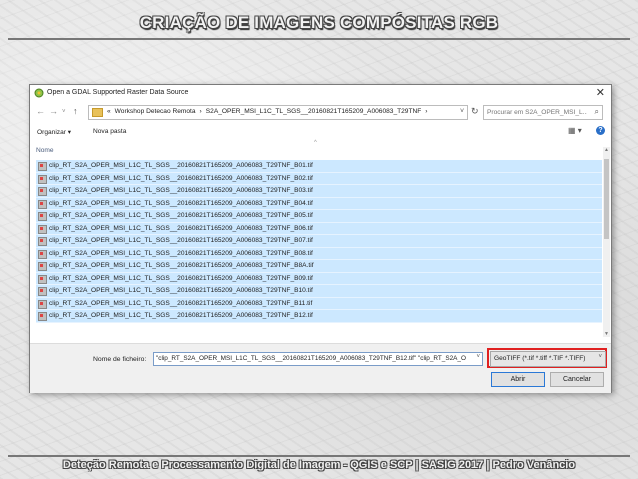  I want to click on file-type-filter: GeoTIFF (*.tif *.tiff *.TIF *.TIFF) ˅, so click(548, 359).